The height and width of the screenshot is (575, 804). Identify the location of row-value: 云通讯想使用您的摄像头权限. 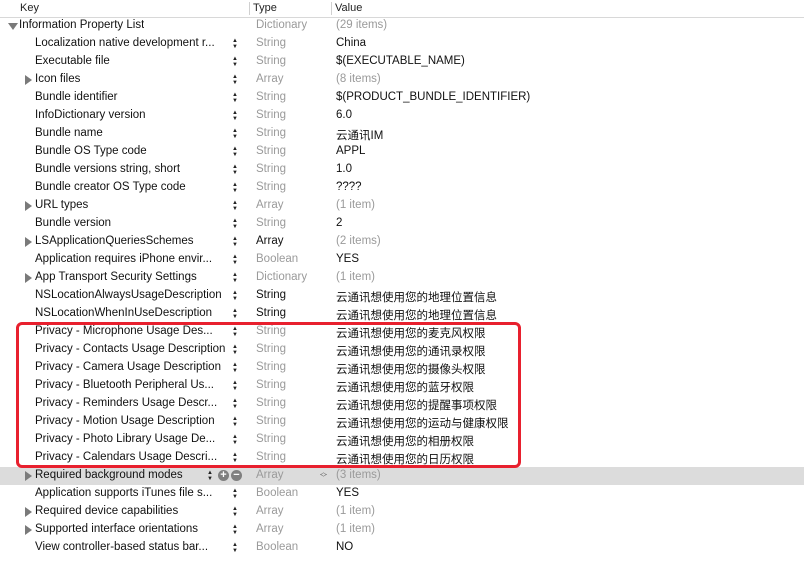
(411, 369).